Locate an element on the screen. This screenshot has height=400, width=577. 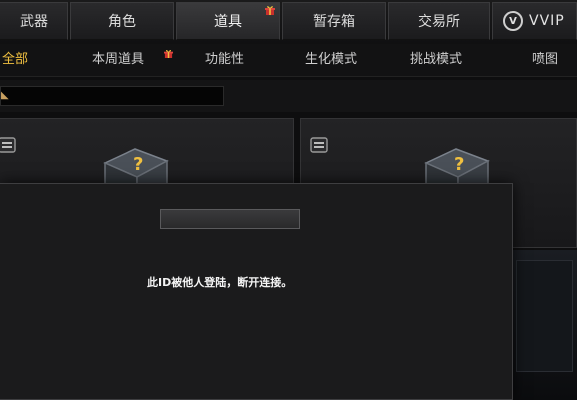
search-row: ◣ is located at coordinates (288, 96).